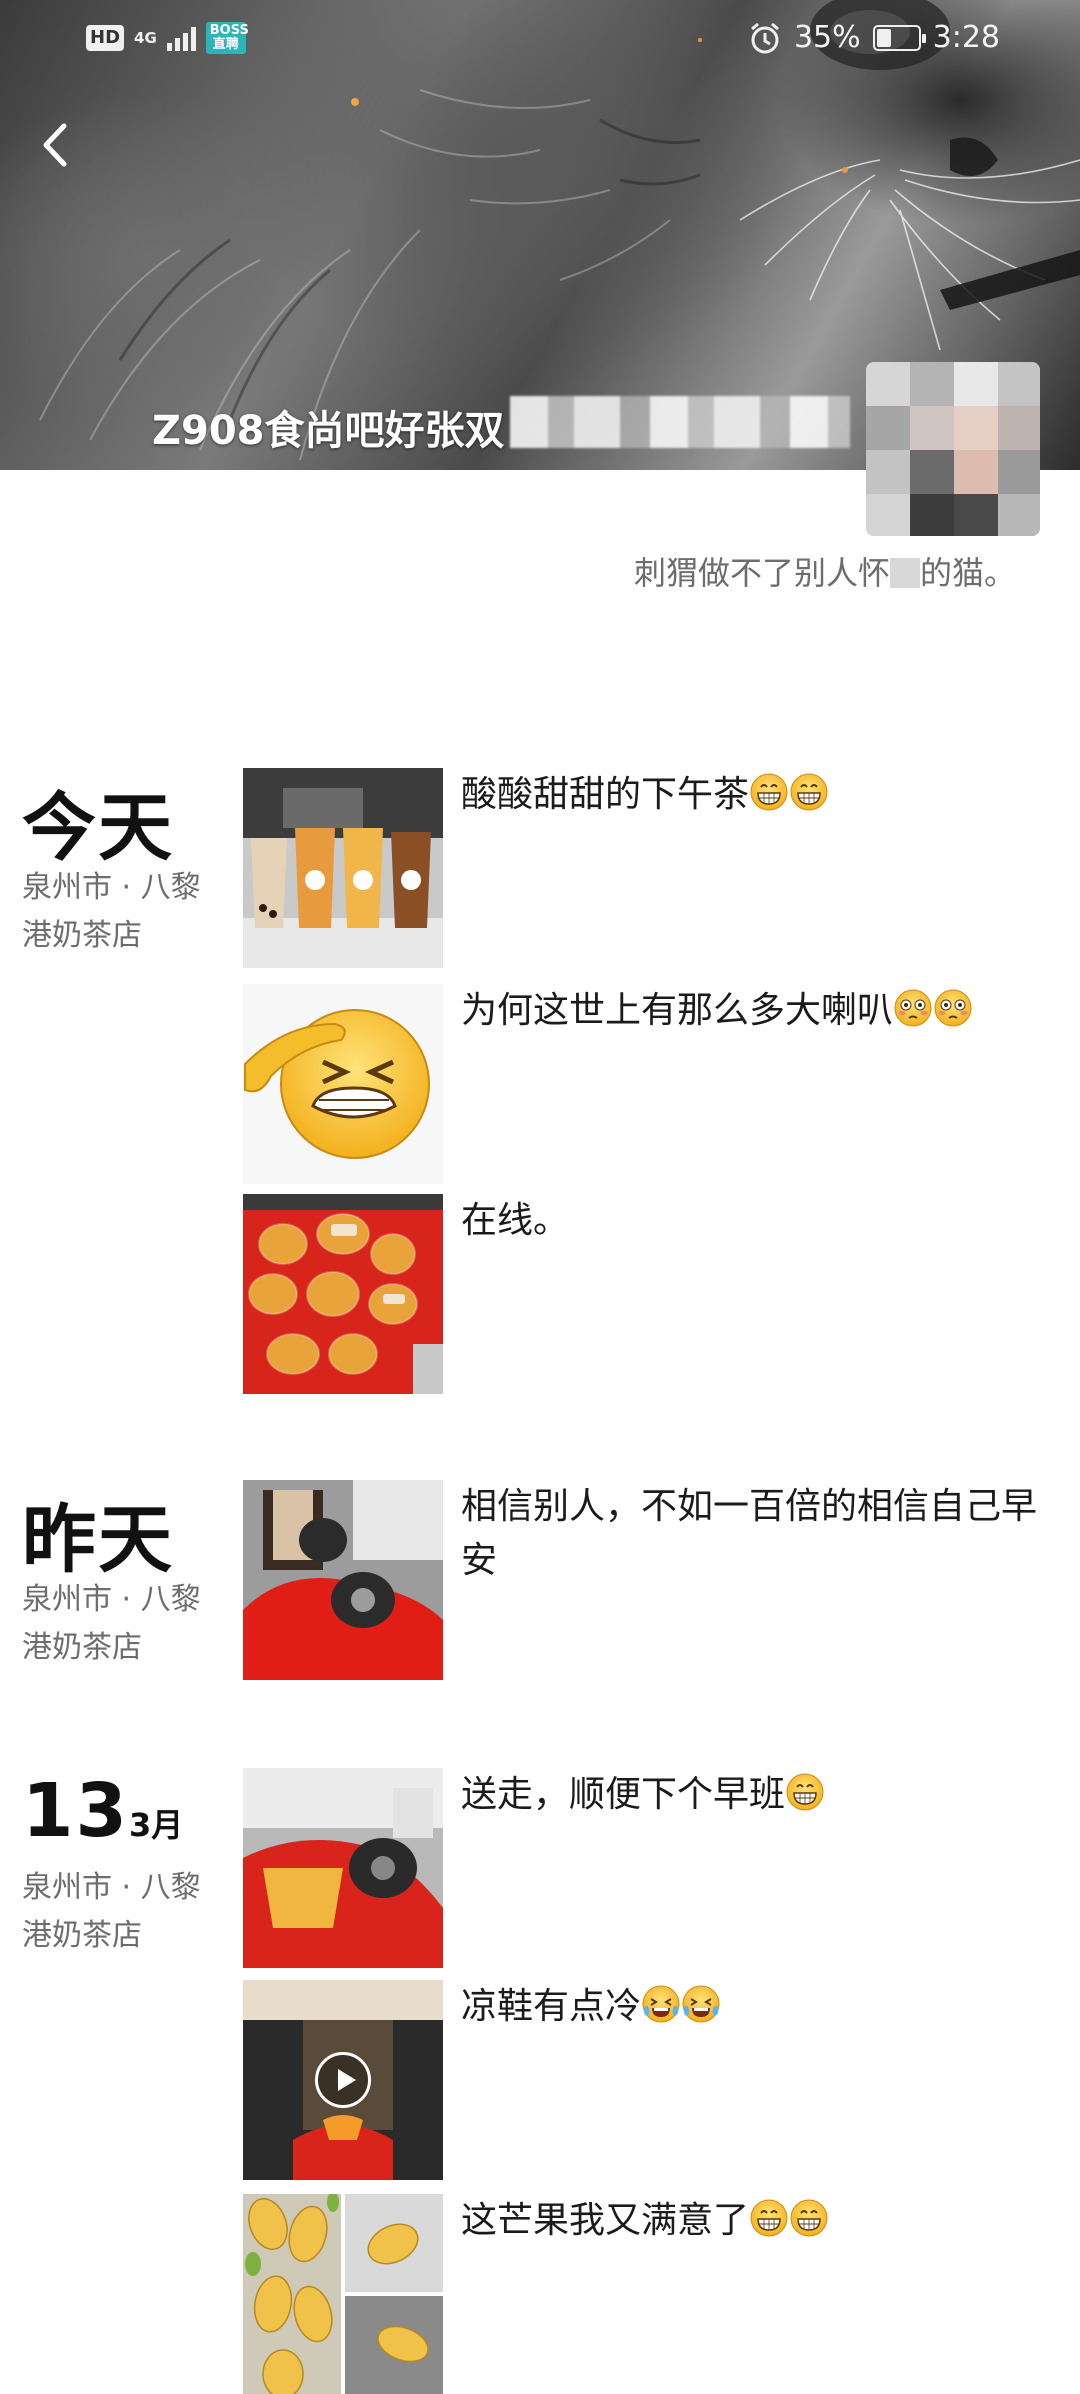 The height and width of the screenshot is (2394, 1080). I want to click on boss-app-icon: BOSS直聘, so click(227, 38).